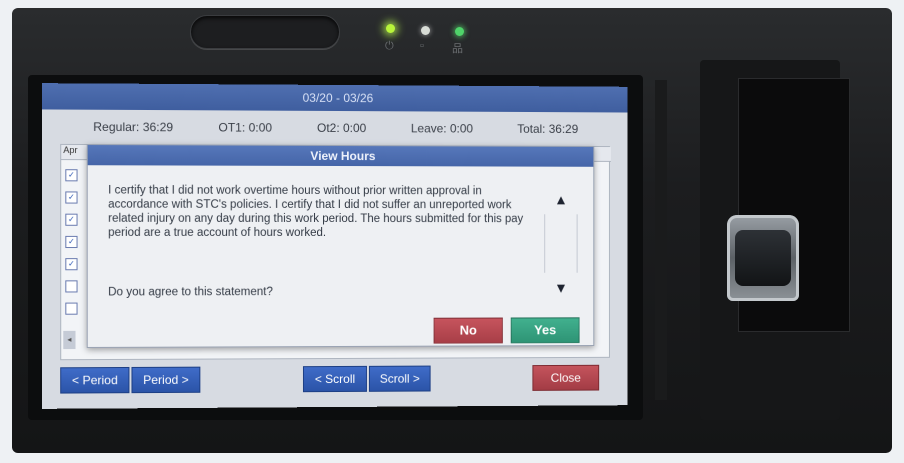 This screenshot has height=463, width=904. What do you see at coordinates (341, 128) in the screenshot?
I see `ot2-hours: Ot2: 0:00` at bounding box center [341, 128].